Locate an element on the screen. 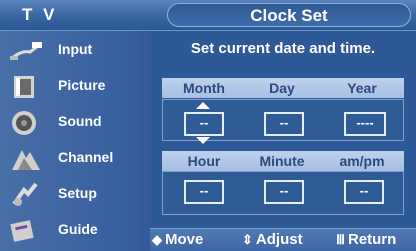 This screenshot has width=416, height=251. hour-field: -- is located at coordinates (204, 192).